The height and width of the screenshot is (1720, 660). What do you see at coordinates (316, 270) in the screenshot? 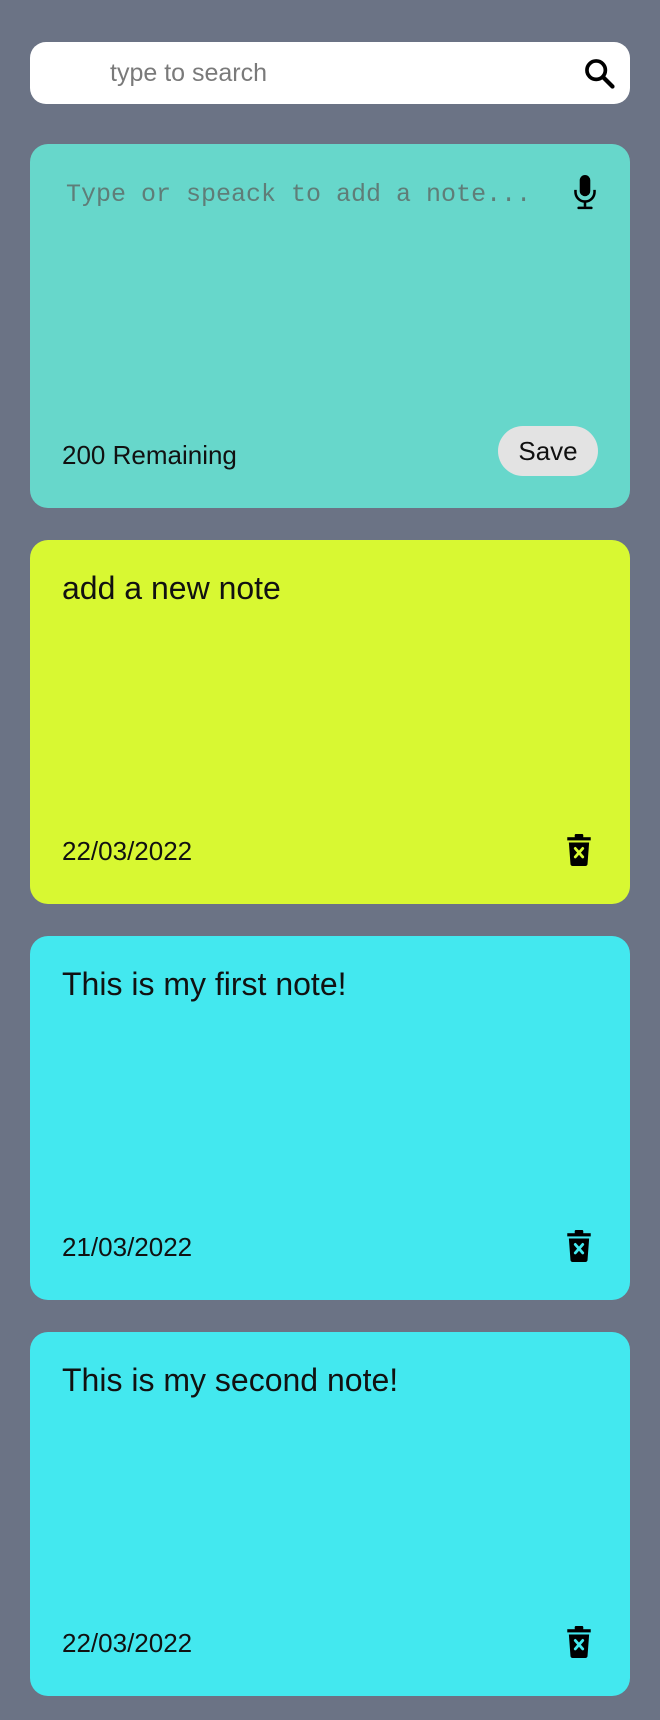
I see `new-note-textarea` at bounding box center [316, 270].